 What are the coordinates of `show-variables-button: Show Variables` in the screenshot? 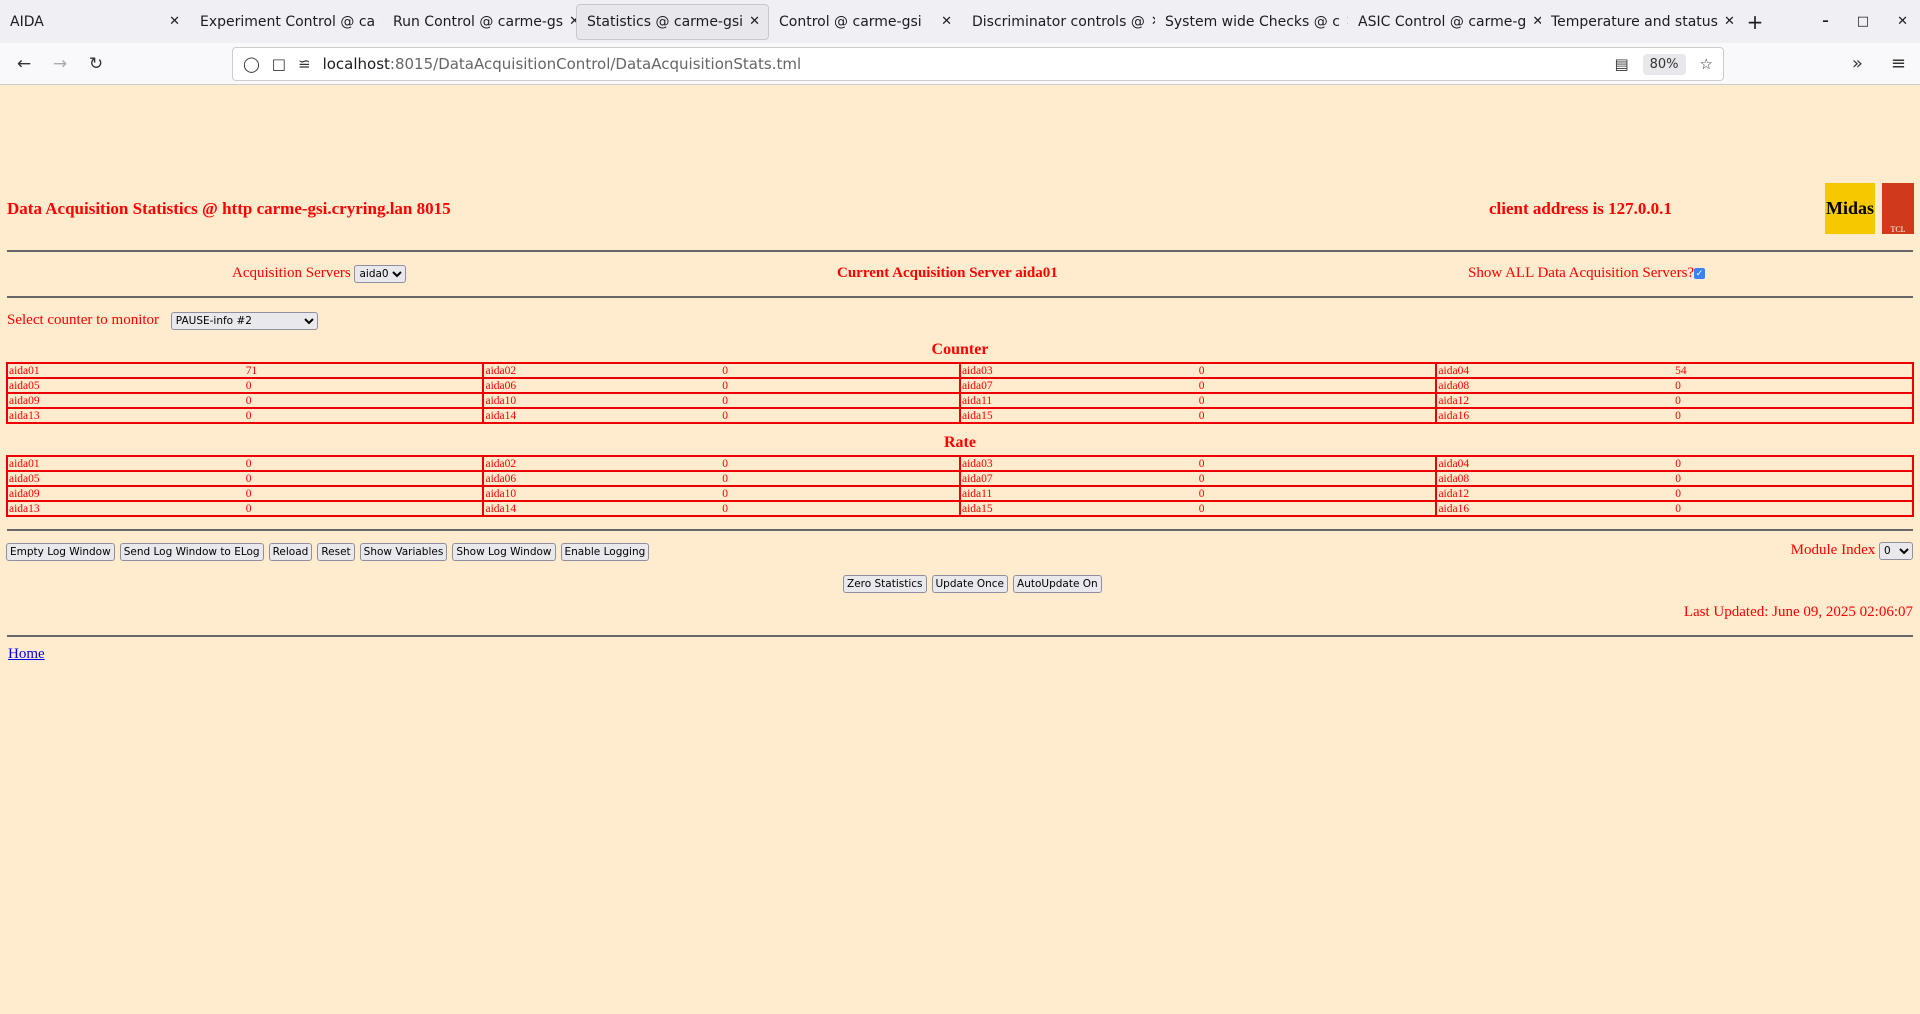 It's located at (403, 552).